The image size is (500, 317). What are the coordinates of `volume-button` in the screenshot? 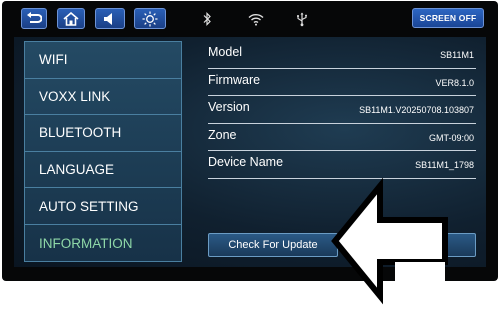 It's located at (110, 18).